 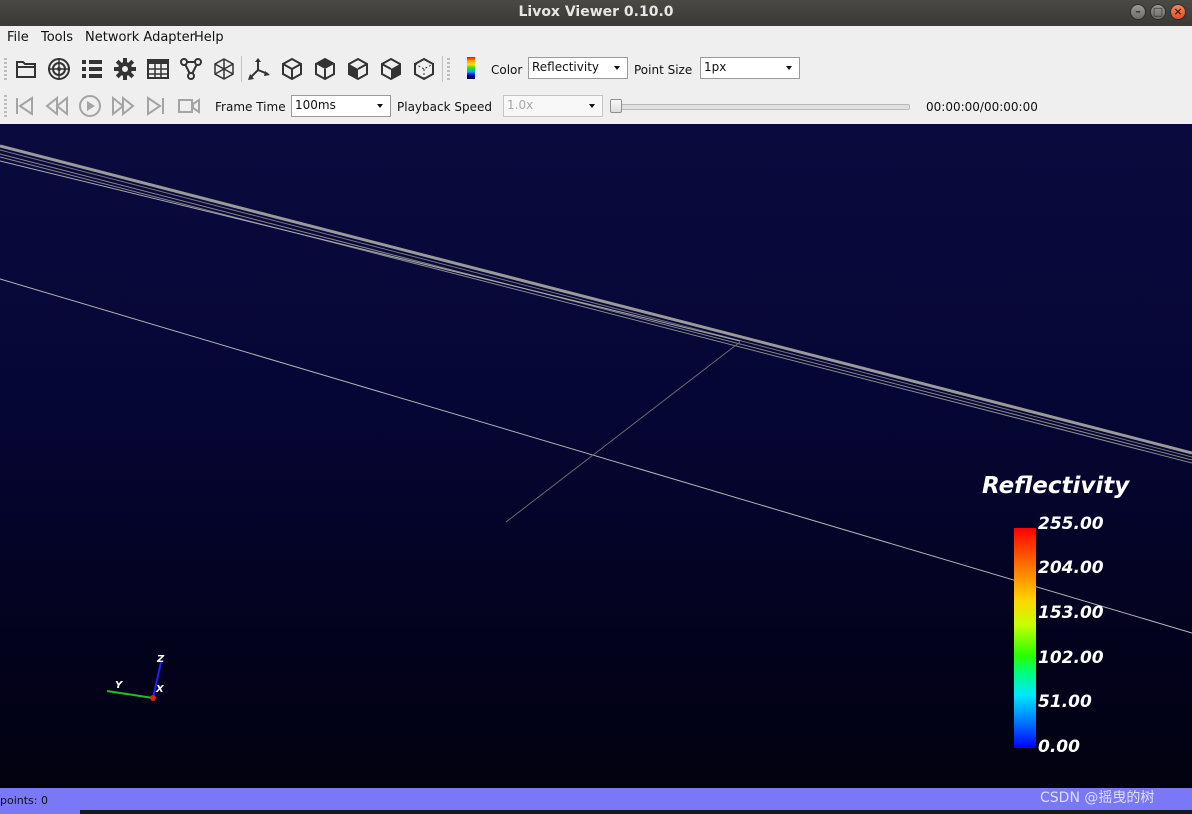 I want to click on playback-speed-select: 1.0x, so click(x=553, y=106).